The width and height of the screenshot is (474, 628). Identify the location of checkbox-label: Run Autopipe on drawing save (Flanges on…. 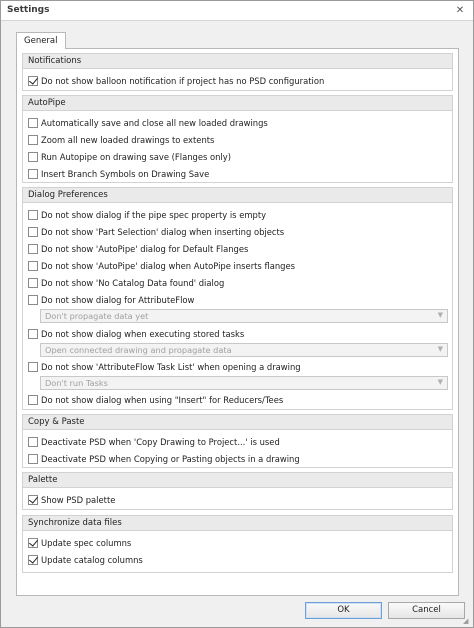
(136, 157).